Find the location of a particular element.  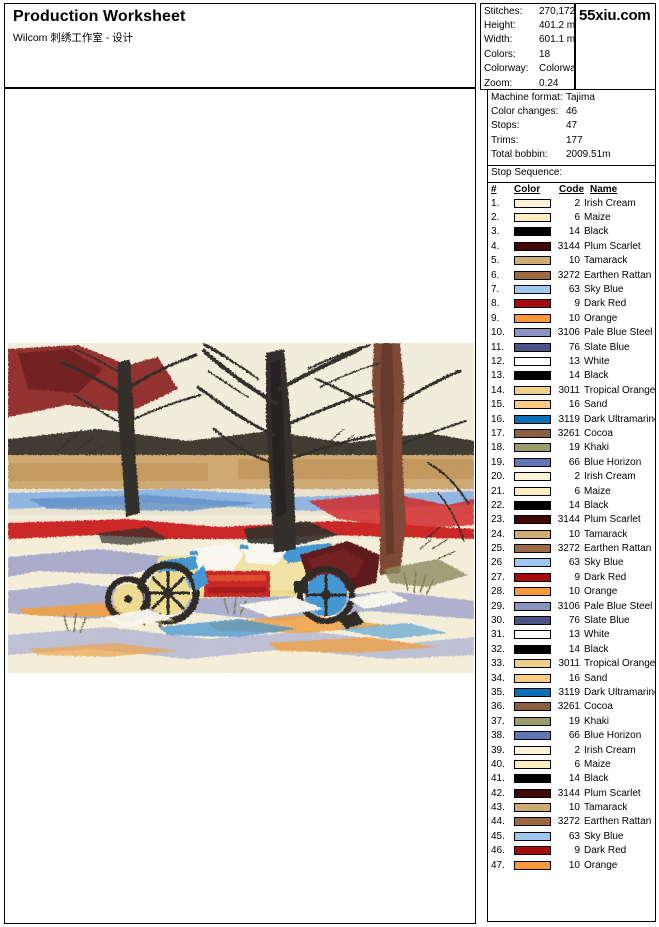

table-row: 16. 3119 Dark Ultramarine is located at coordinates (571, 419).